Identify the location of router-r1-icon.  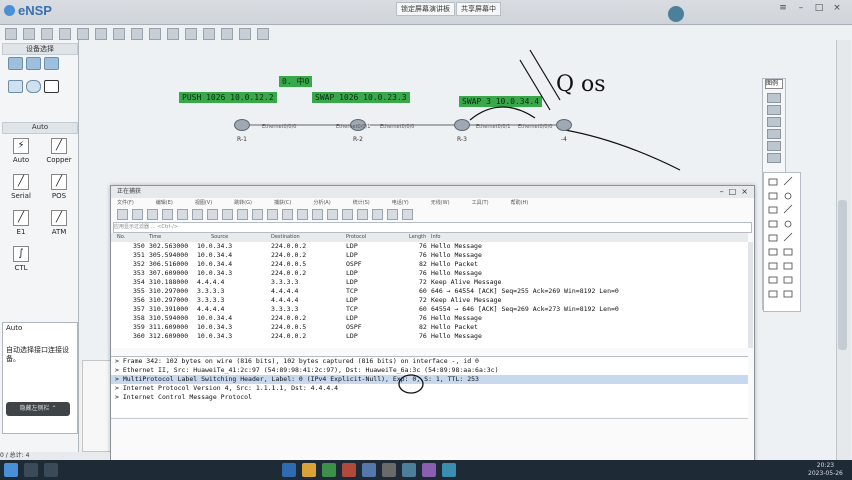
(242, 125).